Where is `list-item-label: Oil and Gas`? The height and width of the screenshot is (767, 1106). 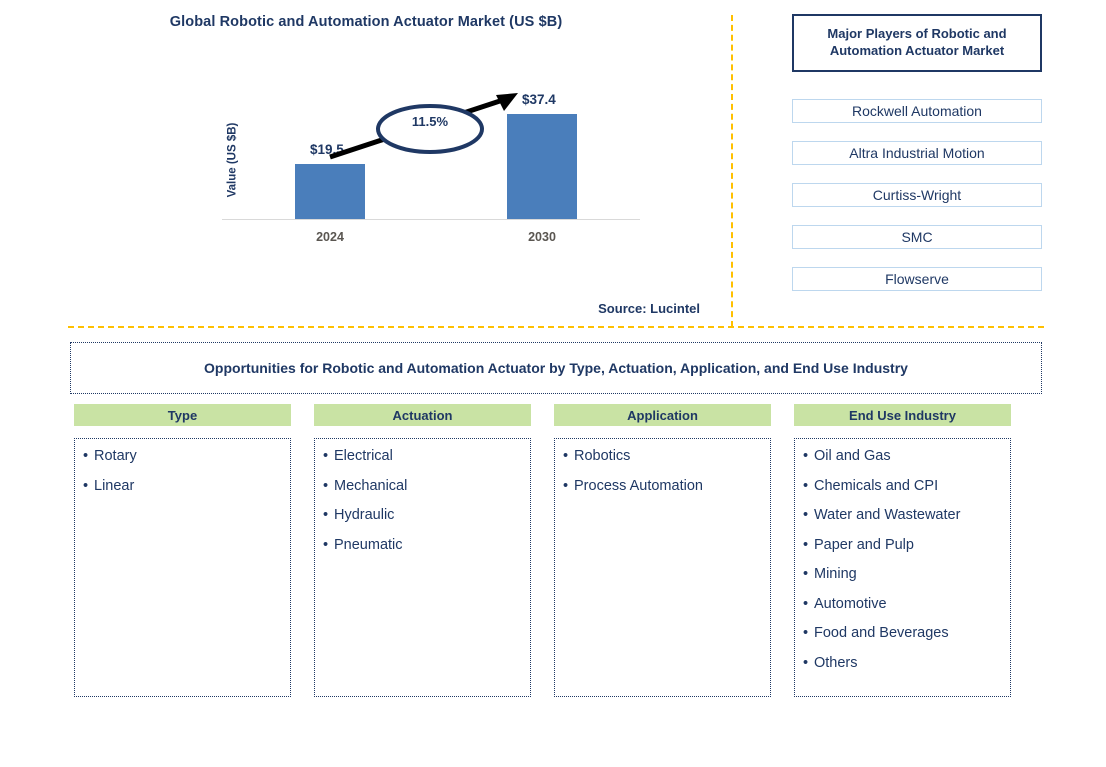 list-item-label: Oil and Gas is located at coordinates (852, 456).